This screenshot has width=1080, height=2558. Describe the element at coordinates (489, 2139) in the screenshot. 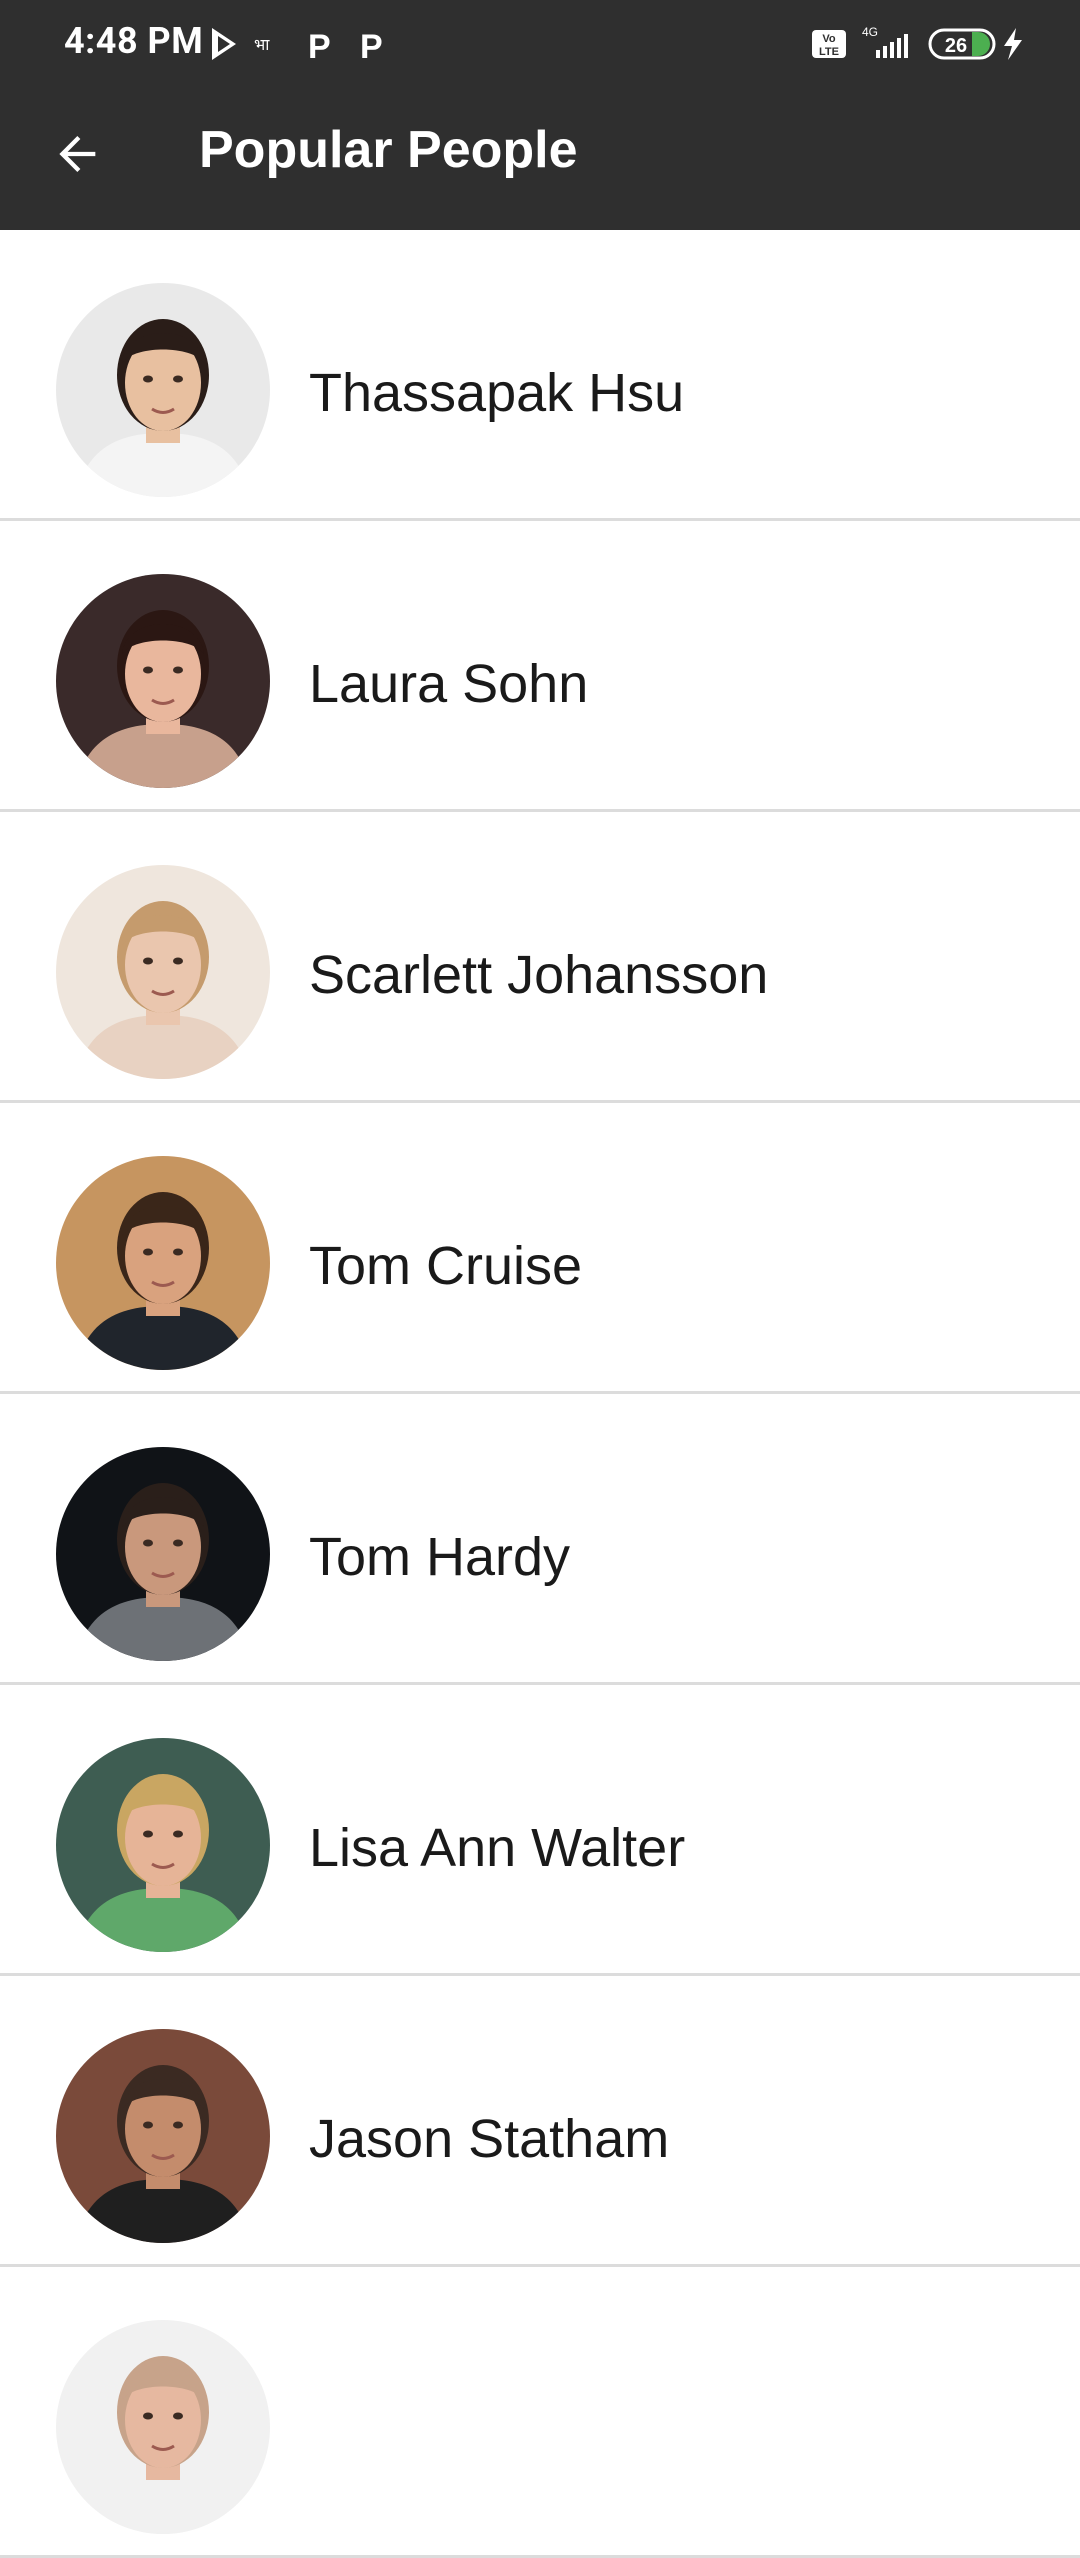

I see `person-name: Jason Statham` at that location.